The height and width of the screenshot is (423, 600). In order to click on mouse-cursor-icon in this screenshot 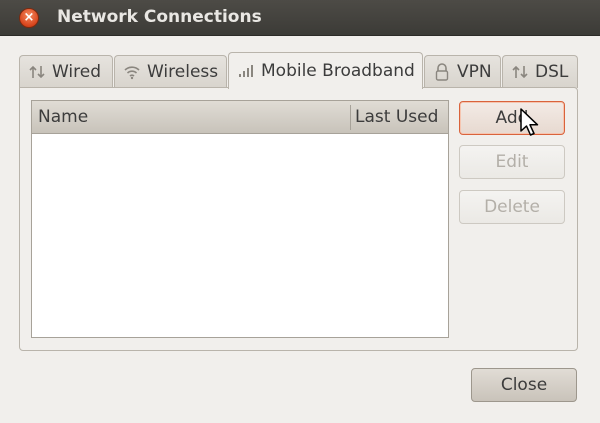, I will do `click(529, 122)`.